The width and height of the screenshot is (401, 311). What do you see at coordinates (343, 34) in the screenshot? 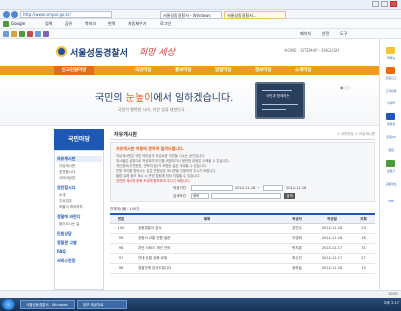
I see `tools-menu: 도구` at bounding box center [343, 34].